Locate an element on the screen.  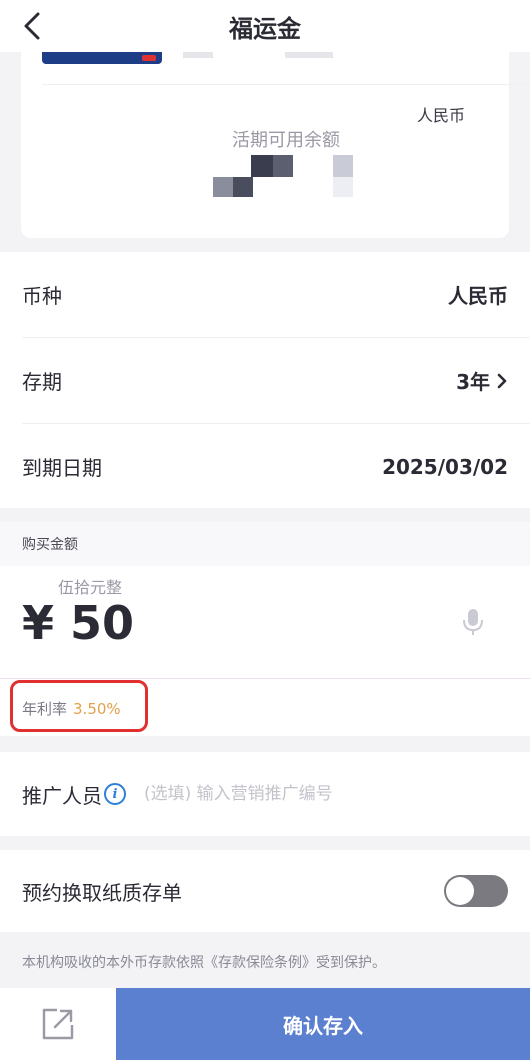
bottom-action-bar: 确认存入 is located at coordinates (265, 1024).